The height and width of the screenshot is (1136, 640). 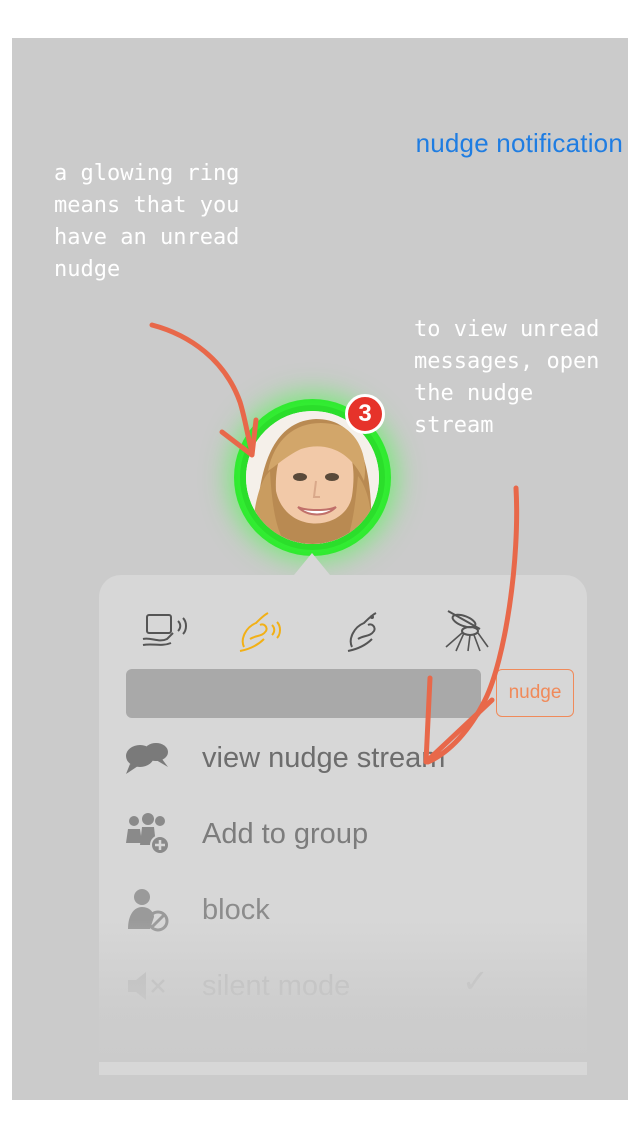 What do you see at coordinates (167, 631) in the screenshot?
I see `screen-nudge-icon` at bounding box center [167, 631].